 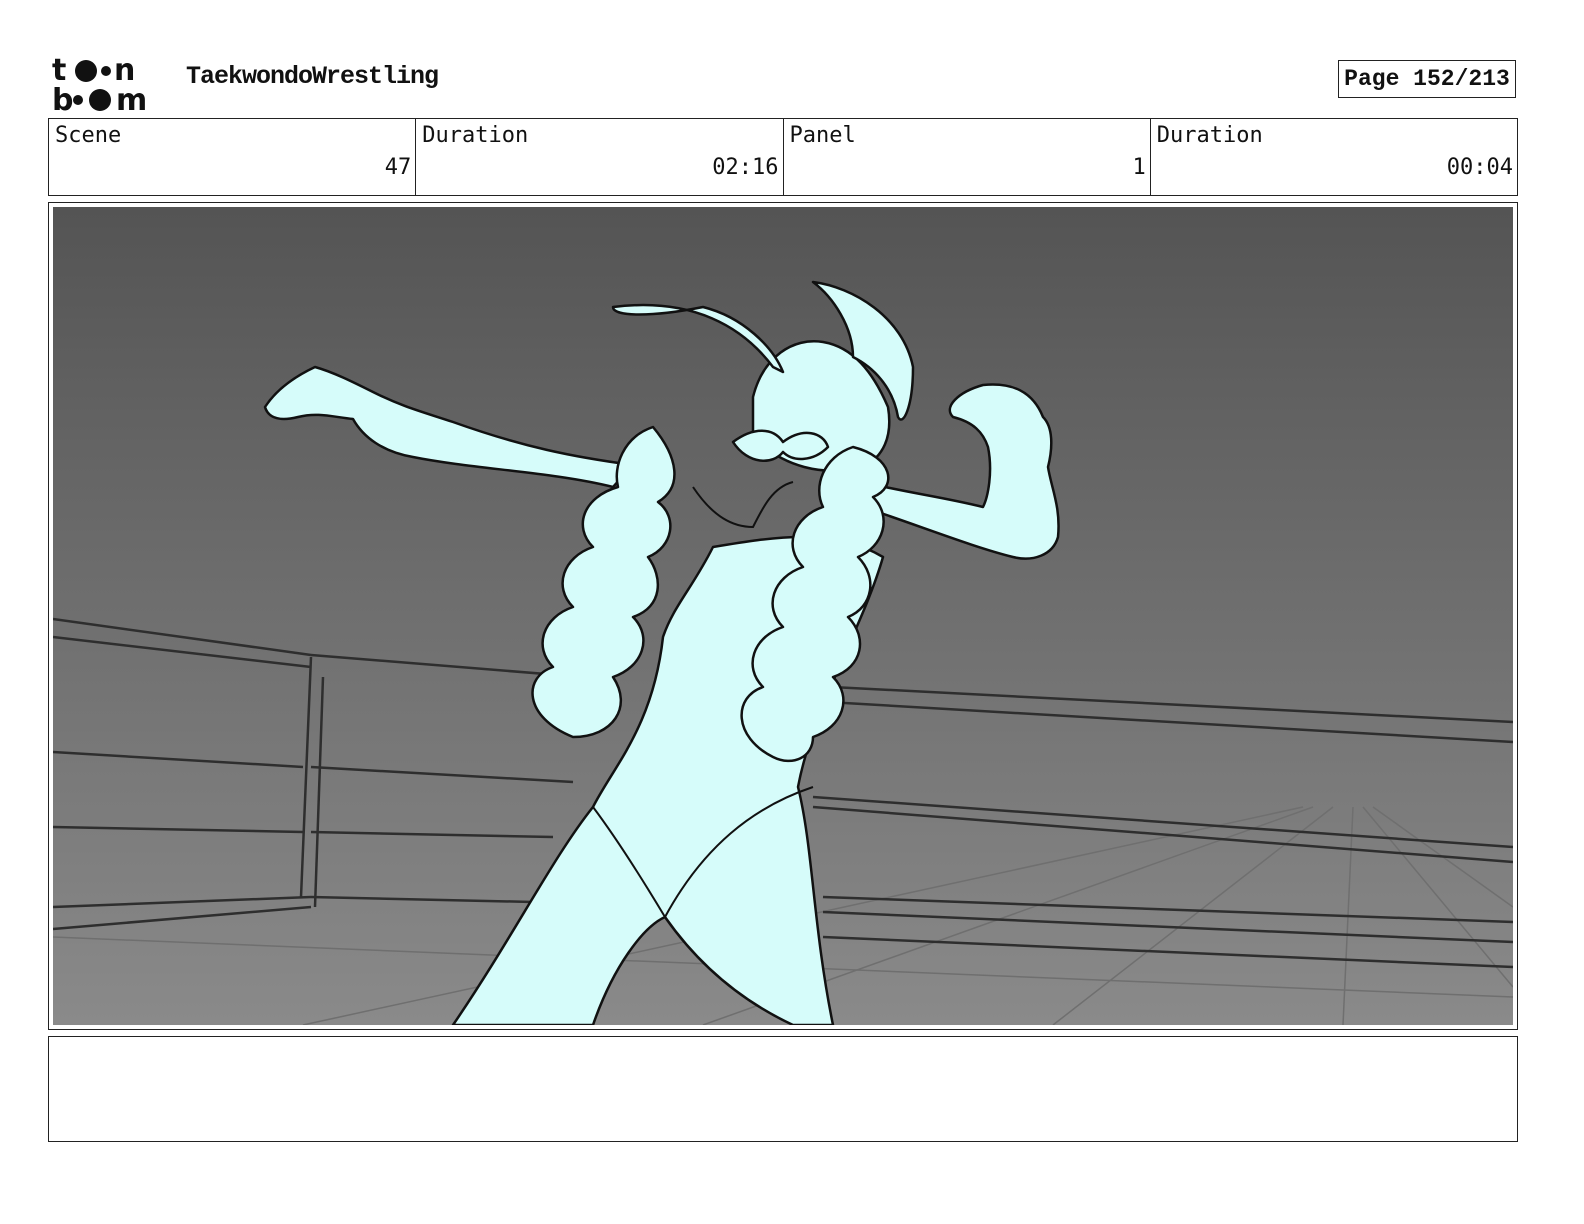 What do you see at coordinates (1427, 79) in the screenshot?
I see `page-number: Page 152/213` at bounding box center [1427, 79].